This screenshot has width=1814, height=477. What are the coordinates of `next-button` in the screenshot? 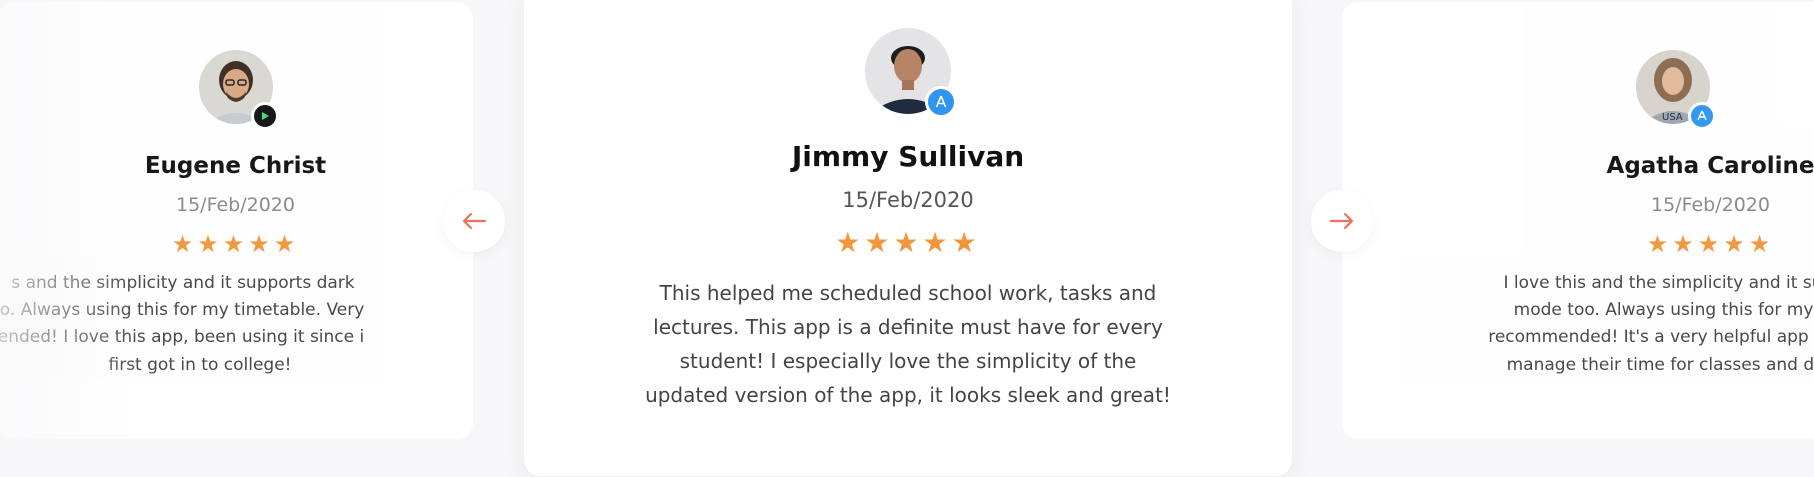 It's located at (1342, 221).